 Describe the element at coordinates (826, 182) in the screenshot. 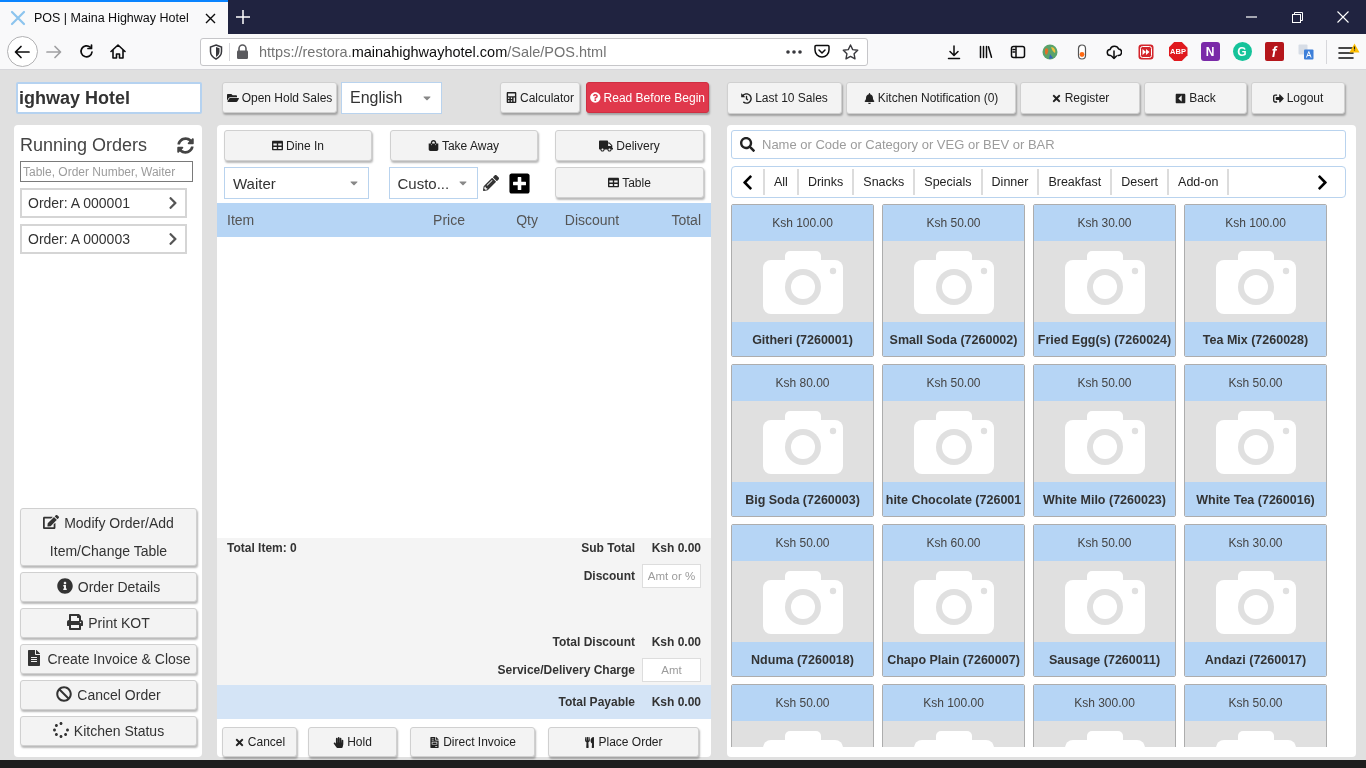

I see `category-tab: Drinks` at that location.